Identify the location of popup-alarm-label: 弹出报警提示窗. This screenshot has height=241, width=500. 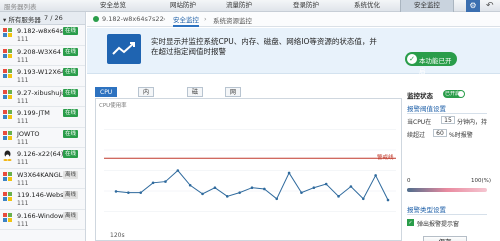
(438, 224).